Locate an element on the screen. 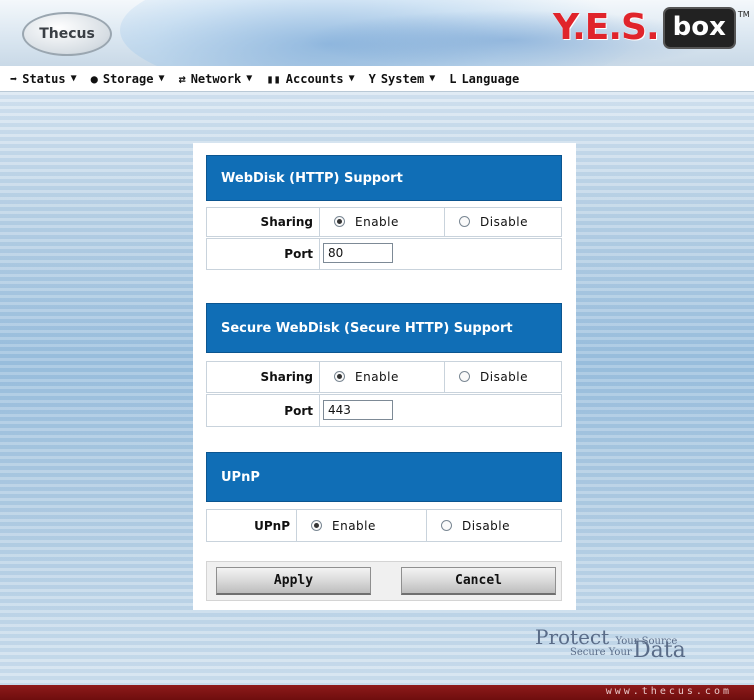  webdisk-enable-radio is located at coordinates (339, 221).